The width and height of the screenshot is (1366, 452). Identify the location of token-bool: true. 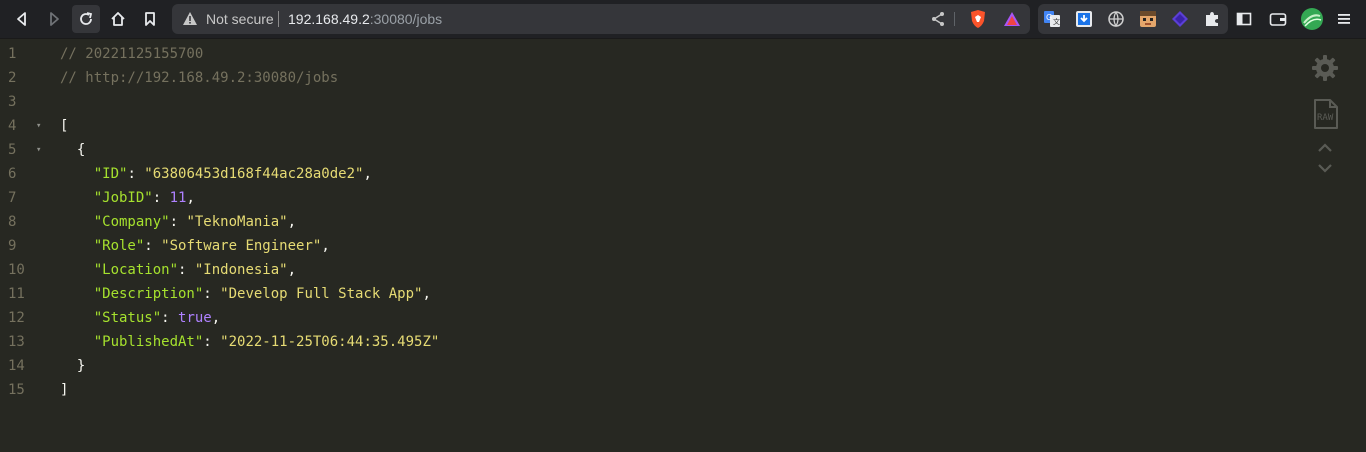
(195, 318).